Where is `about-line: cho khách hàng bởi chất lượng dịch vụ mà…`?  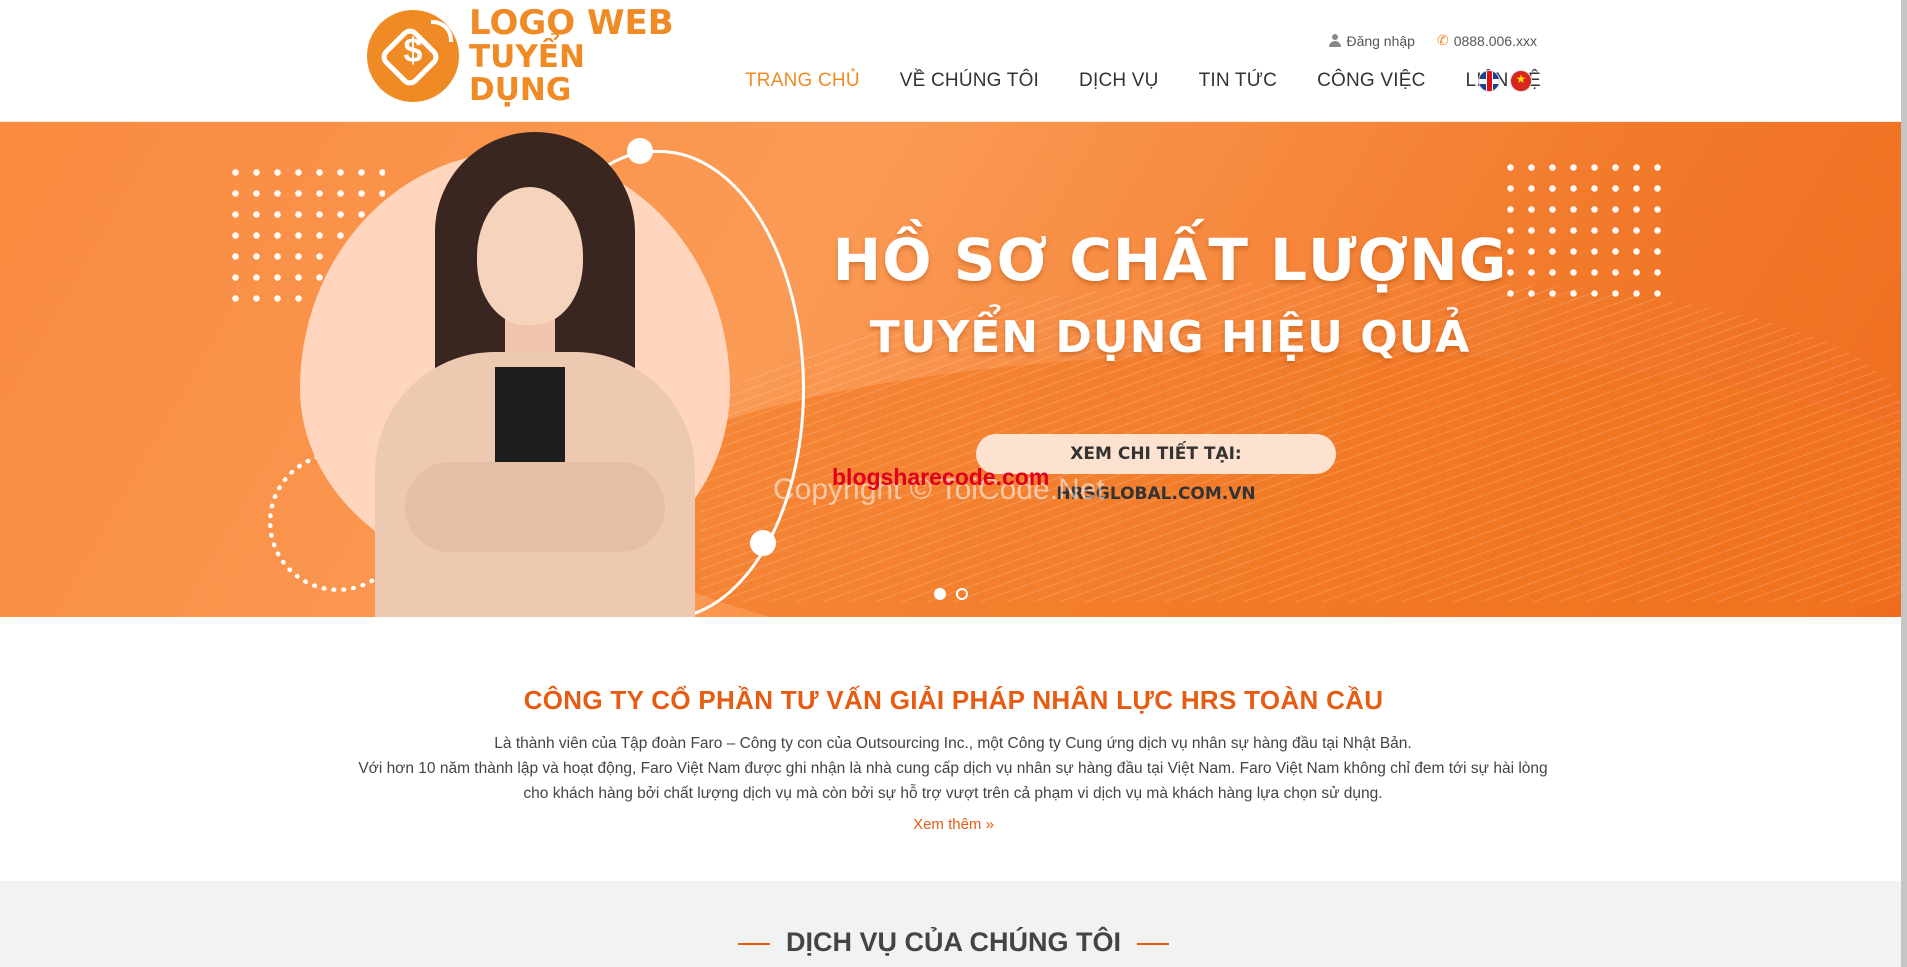
about-line: cho khách hàng bởi chất lượng dịch vụ mà… is located at coordinates (953, 793).